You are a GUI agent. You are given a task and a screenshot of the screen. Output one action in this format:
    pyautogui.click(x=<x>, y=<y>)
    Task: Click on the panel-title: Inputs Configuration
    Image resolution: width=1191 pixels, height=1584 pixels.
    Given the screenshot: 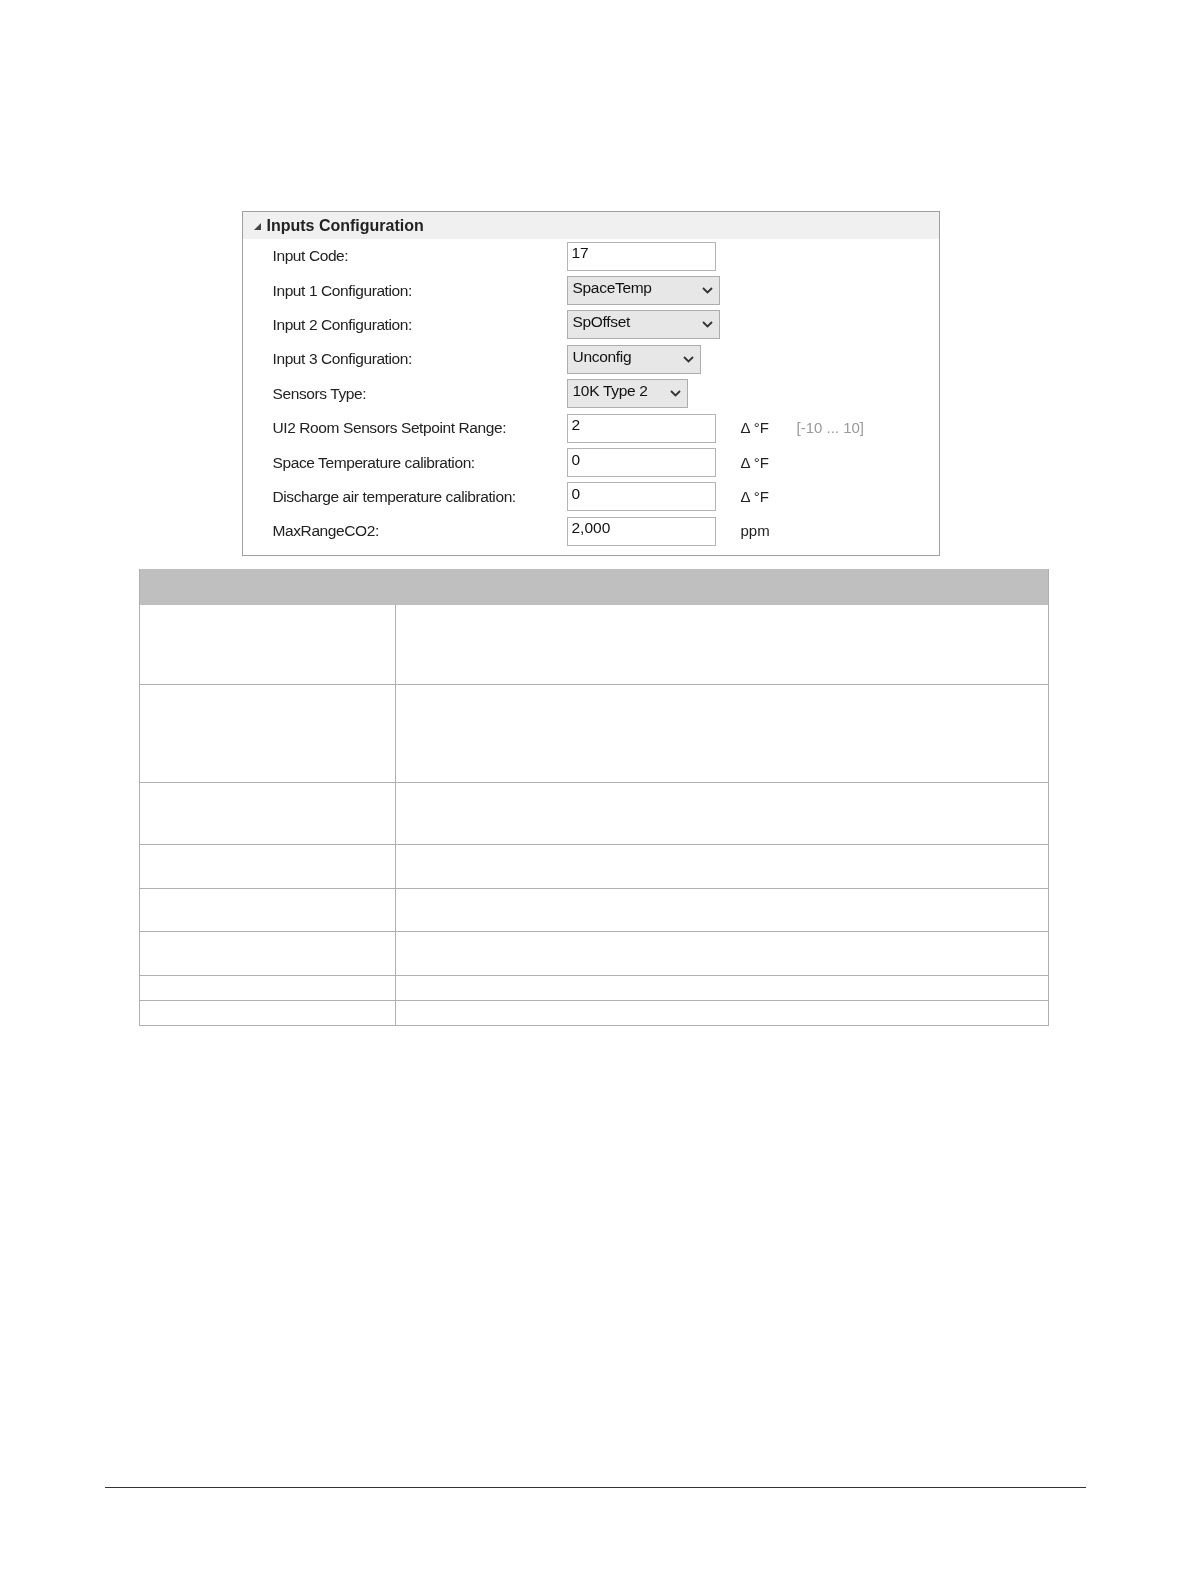 What is the action you would take?
    pyautogui.click(x=345, y=225)
    